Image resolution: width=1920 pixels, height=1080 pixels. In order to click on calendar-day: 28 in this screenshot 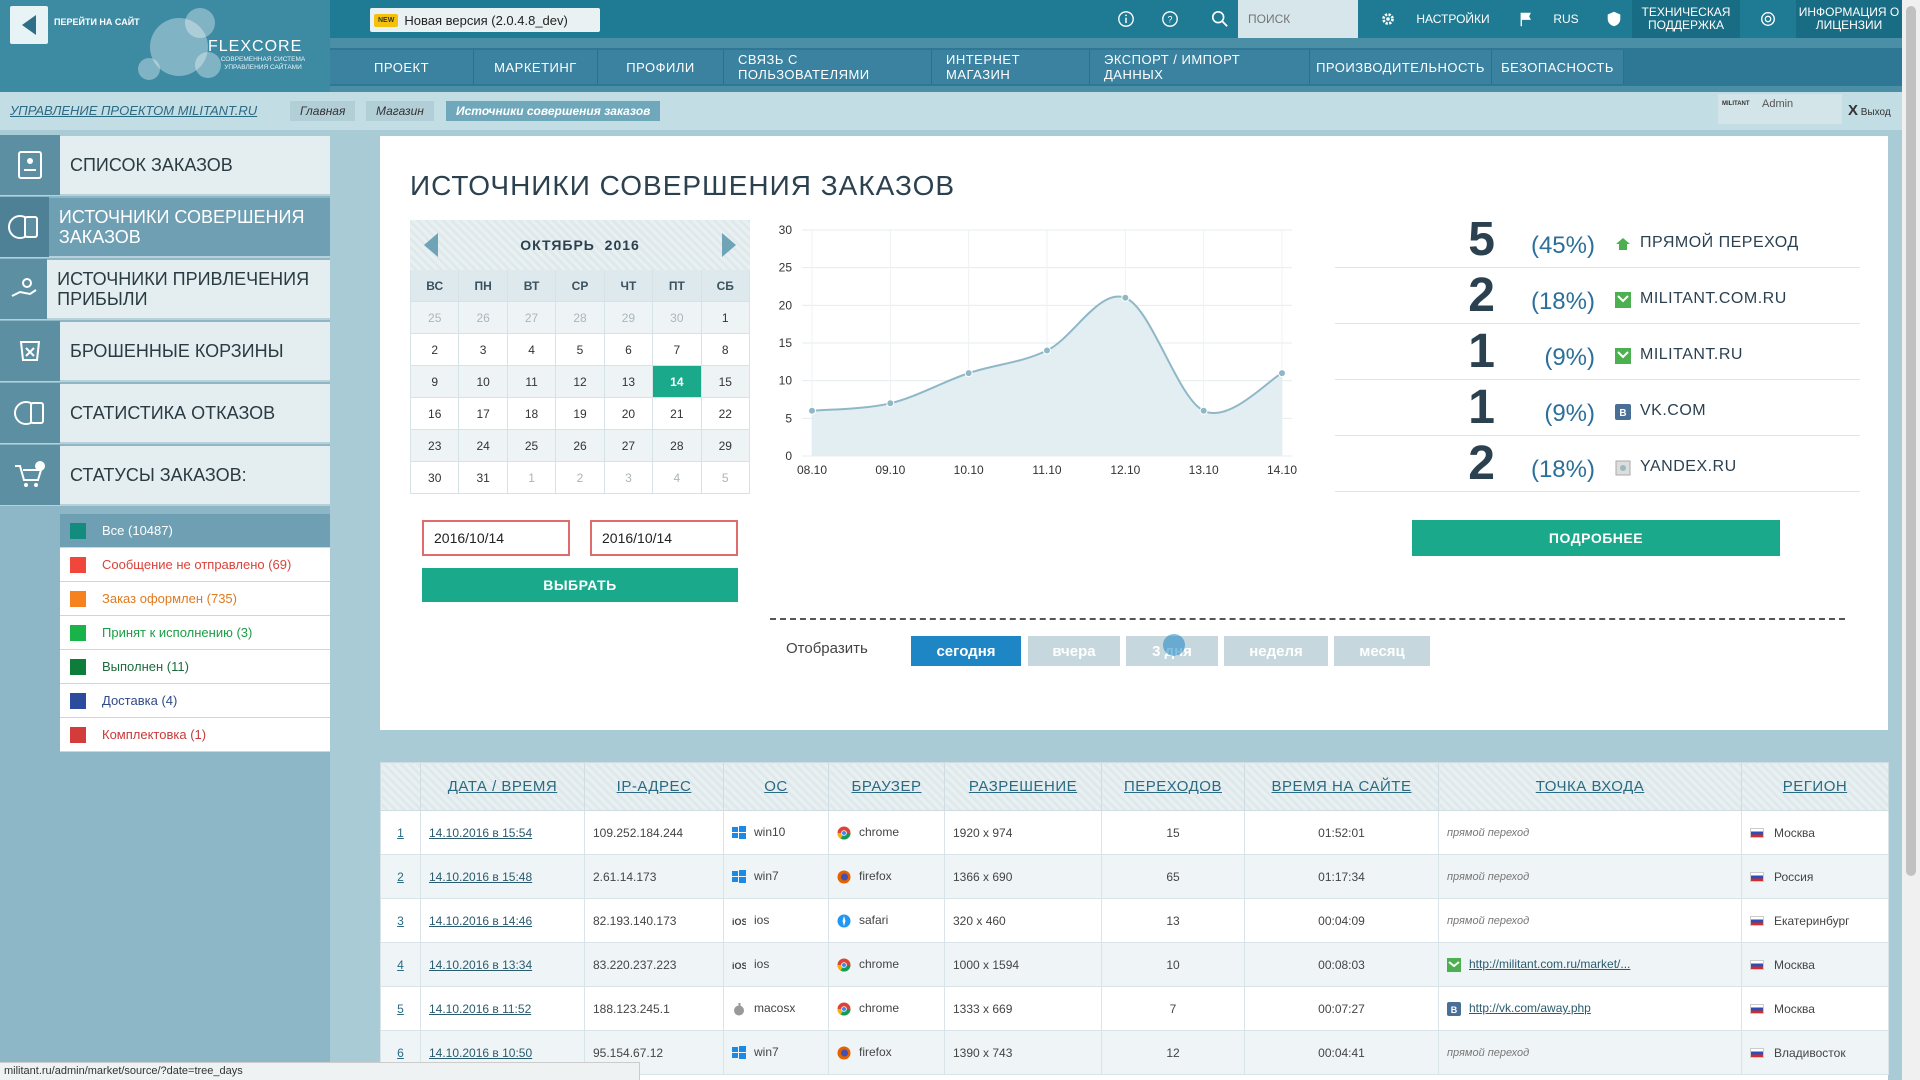, I will do `click(580, 318)`.